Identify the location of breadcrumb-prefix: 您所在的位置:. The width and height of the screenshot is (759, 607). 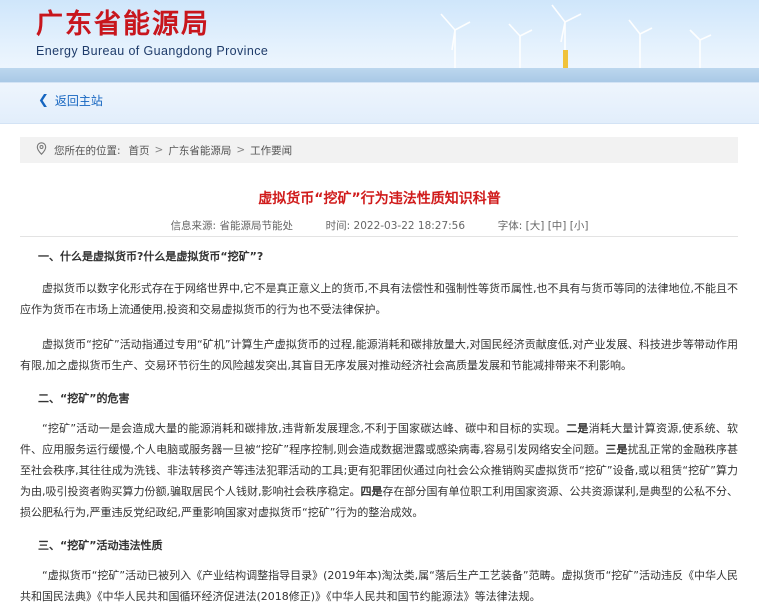
(87, 150).